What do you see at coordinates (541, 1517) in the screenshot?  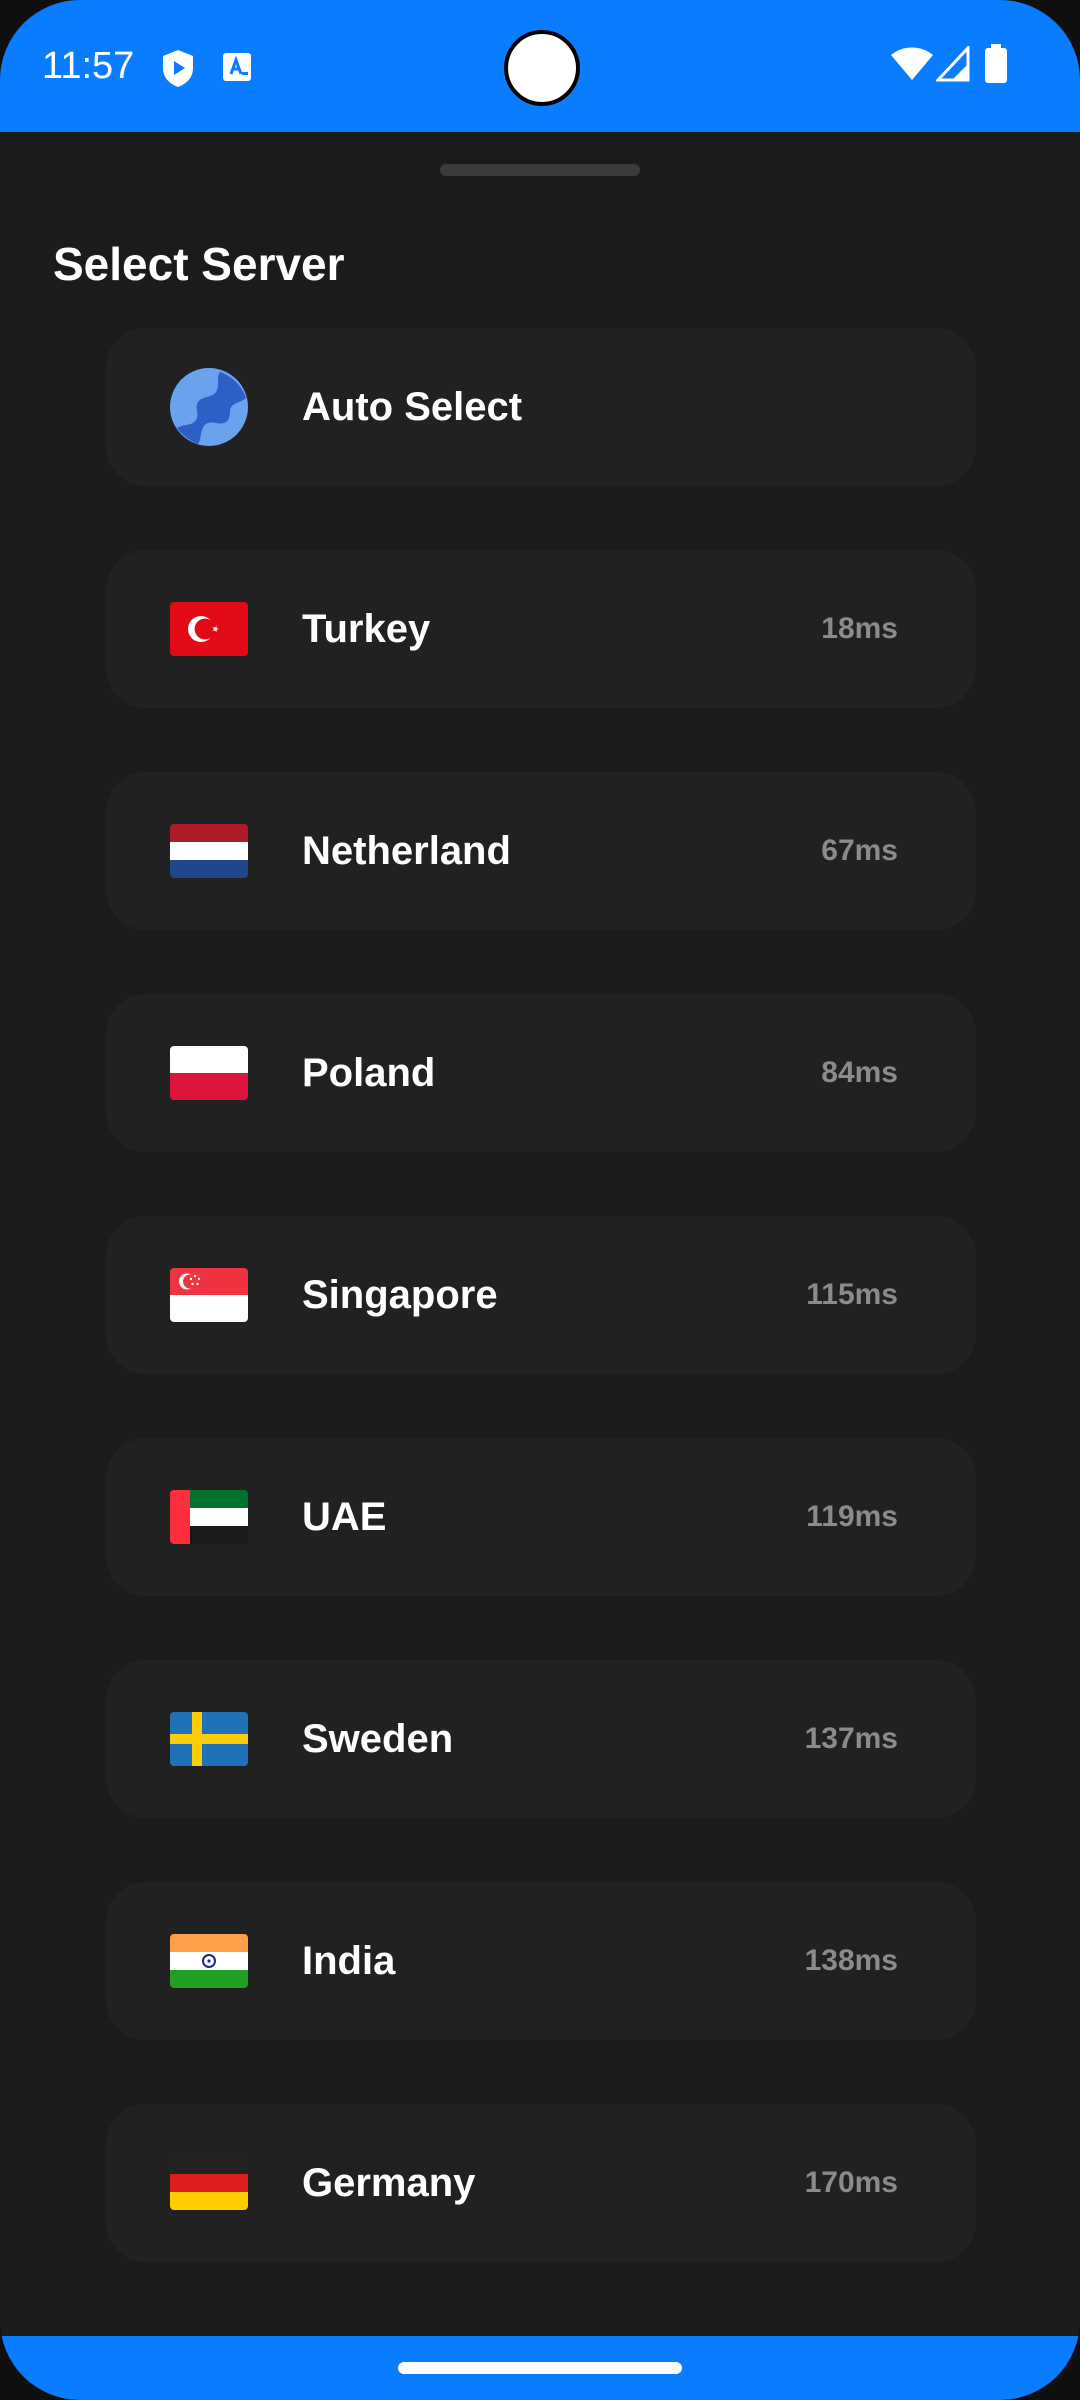 I see `server-item-uae: UAE 119ms` at bounding box center [541, 1517].